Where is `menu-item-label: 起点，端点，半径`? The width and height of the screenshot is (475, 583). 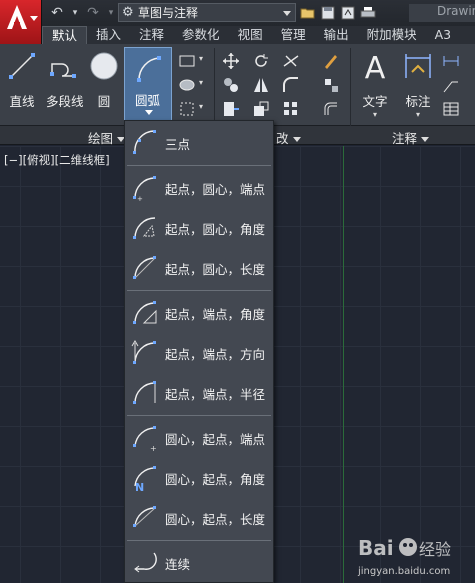
menu-item-label: 起点，端点，半径 is located at coordinates (215, 394).